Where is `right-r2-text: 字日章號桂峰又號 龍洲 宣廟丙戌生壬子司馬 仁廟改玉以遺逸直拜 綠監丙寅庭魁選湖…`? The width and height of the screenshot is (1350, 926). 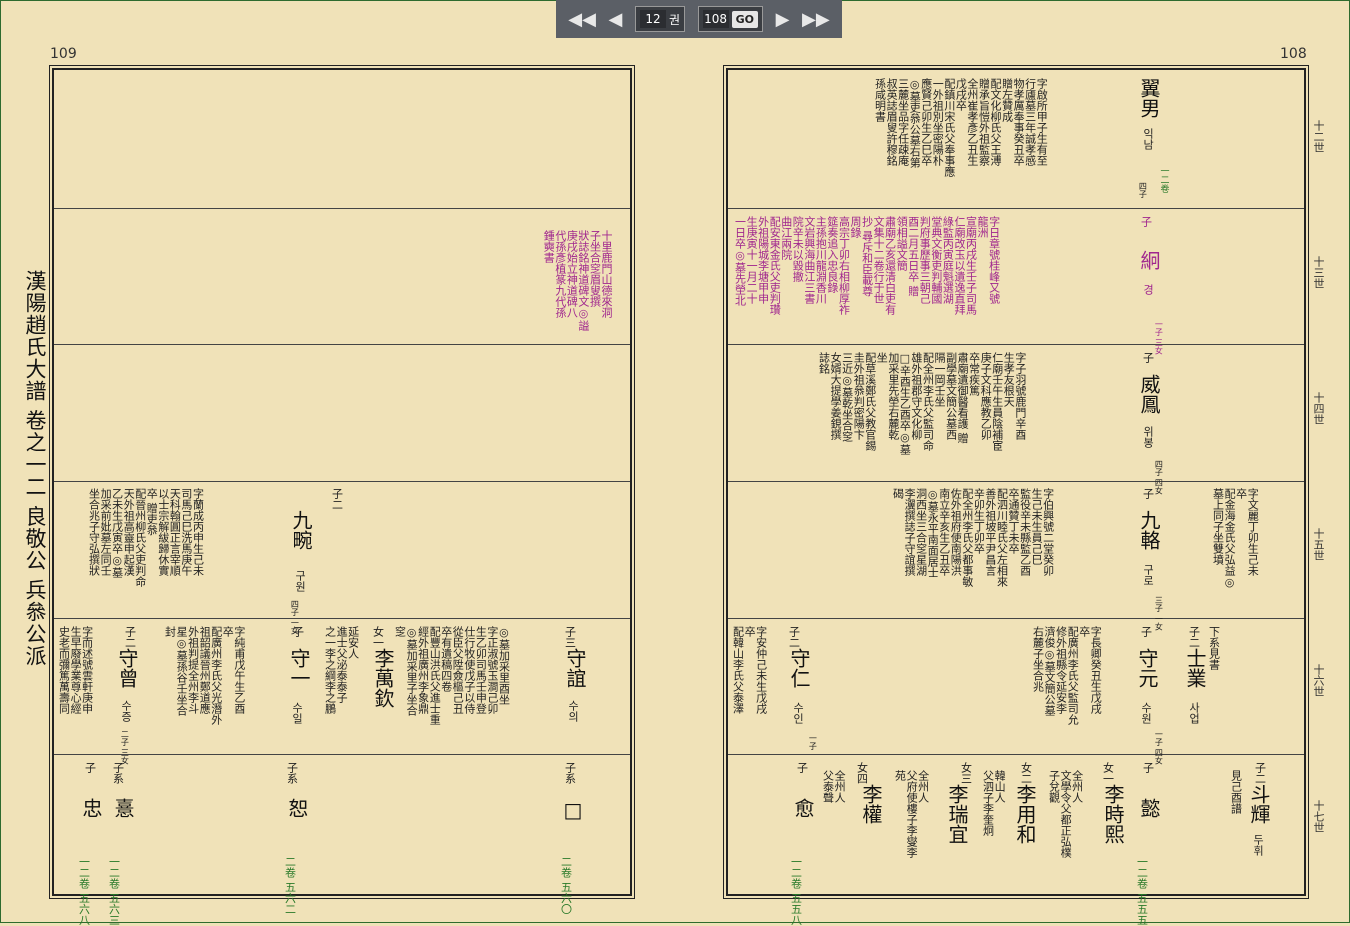
right-r2-text: 字日章號桂峰又號 龍洲 宣廟丙戌生壬子司馬 仁廟改玉以遺逸直拜 綠監丙寅庭魁選湖… is located at coordinates (867, 265).